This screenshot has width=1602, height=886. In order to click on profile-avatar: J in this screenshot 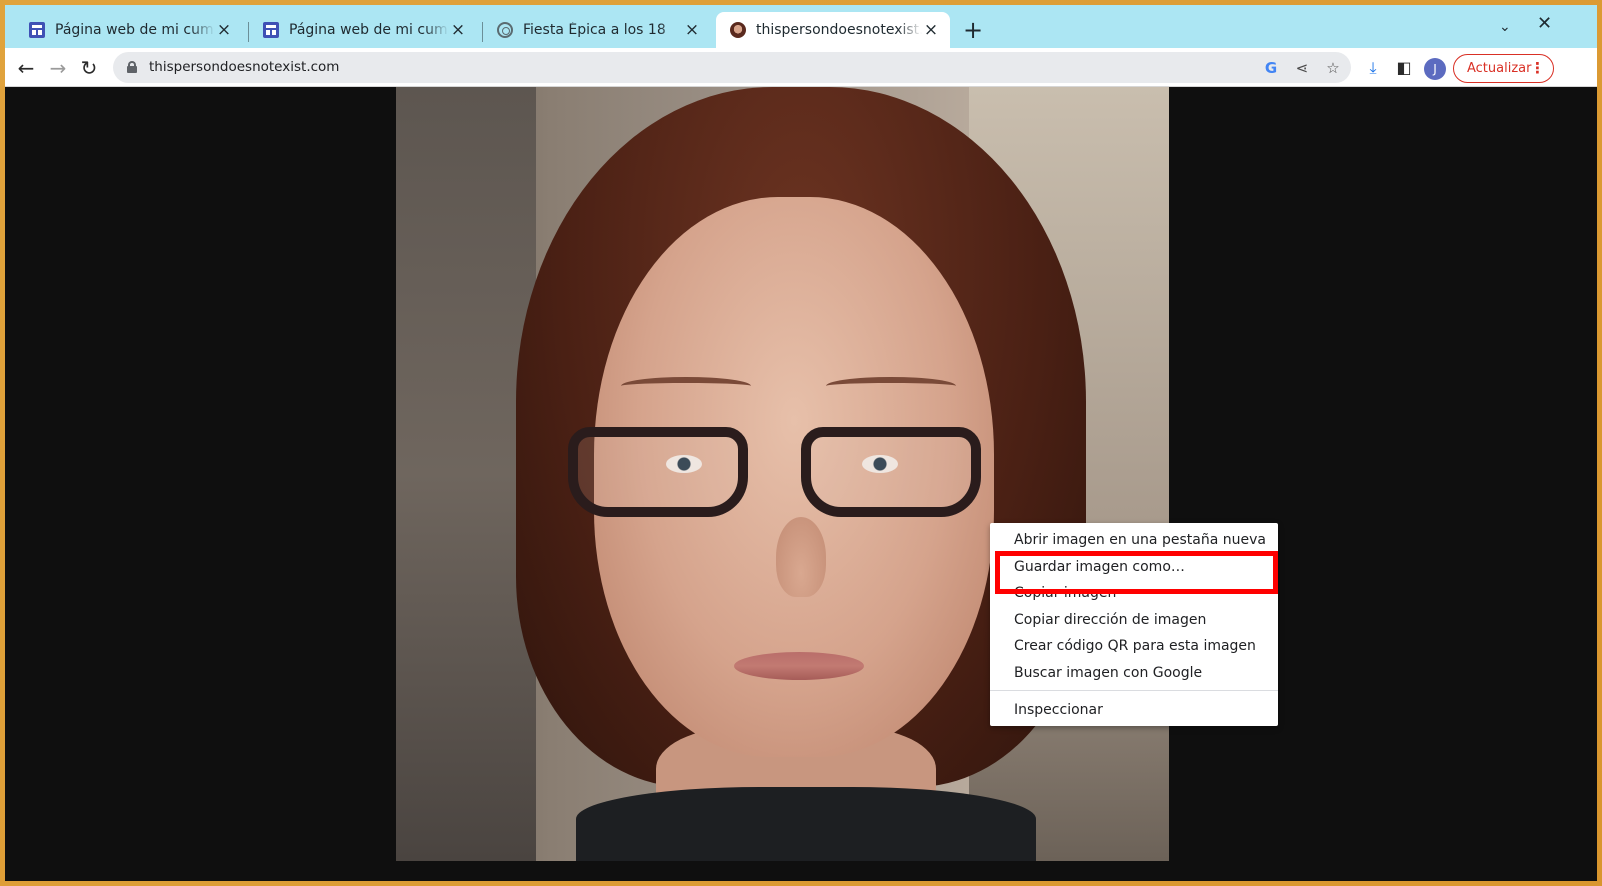, I will do `click(1435, 69)`.